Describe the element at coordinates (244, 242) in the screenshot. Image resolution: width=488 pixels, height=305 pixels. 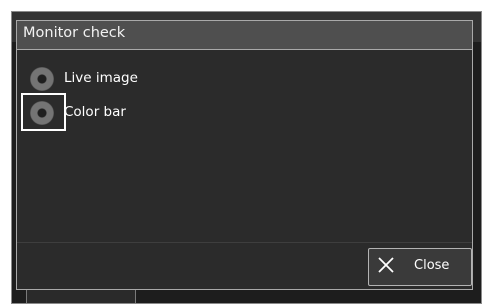
I see `footer-divider` at that location.